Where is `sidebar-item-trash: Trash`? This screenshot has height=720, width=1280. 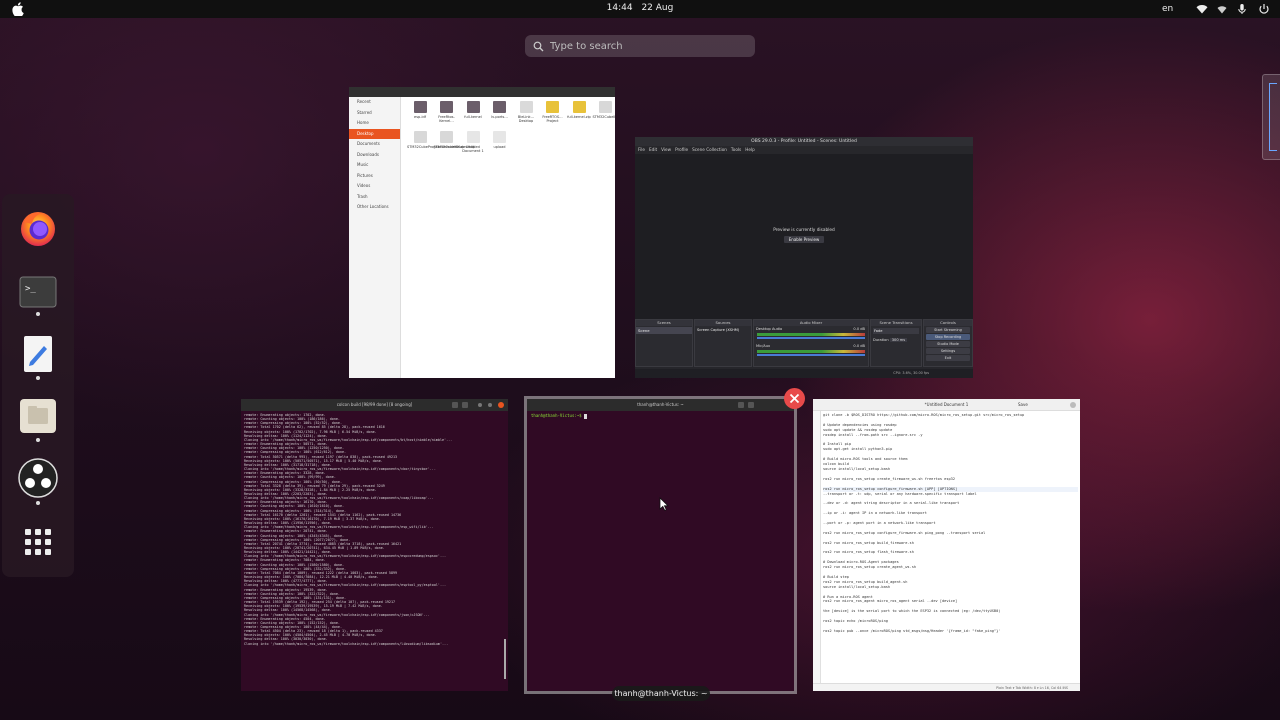 sidebar-item-trash: Trash is located at coordinates (374, 197).